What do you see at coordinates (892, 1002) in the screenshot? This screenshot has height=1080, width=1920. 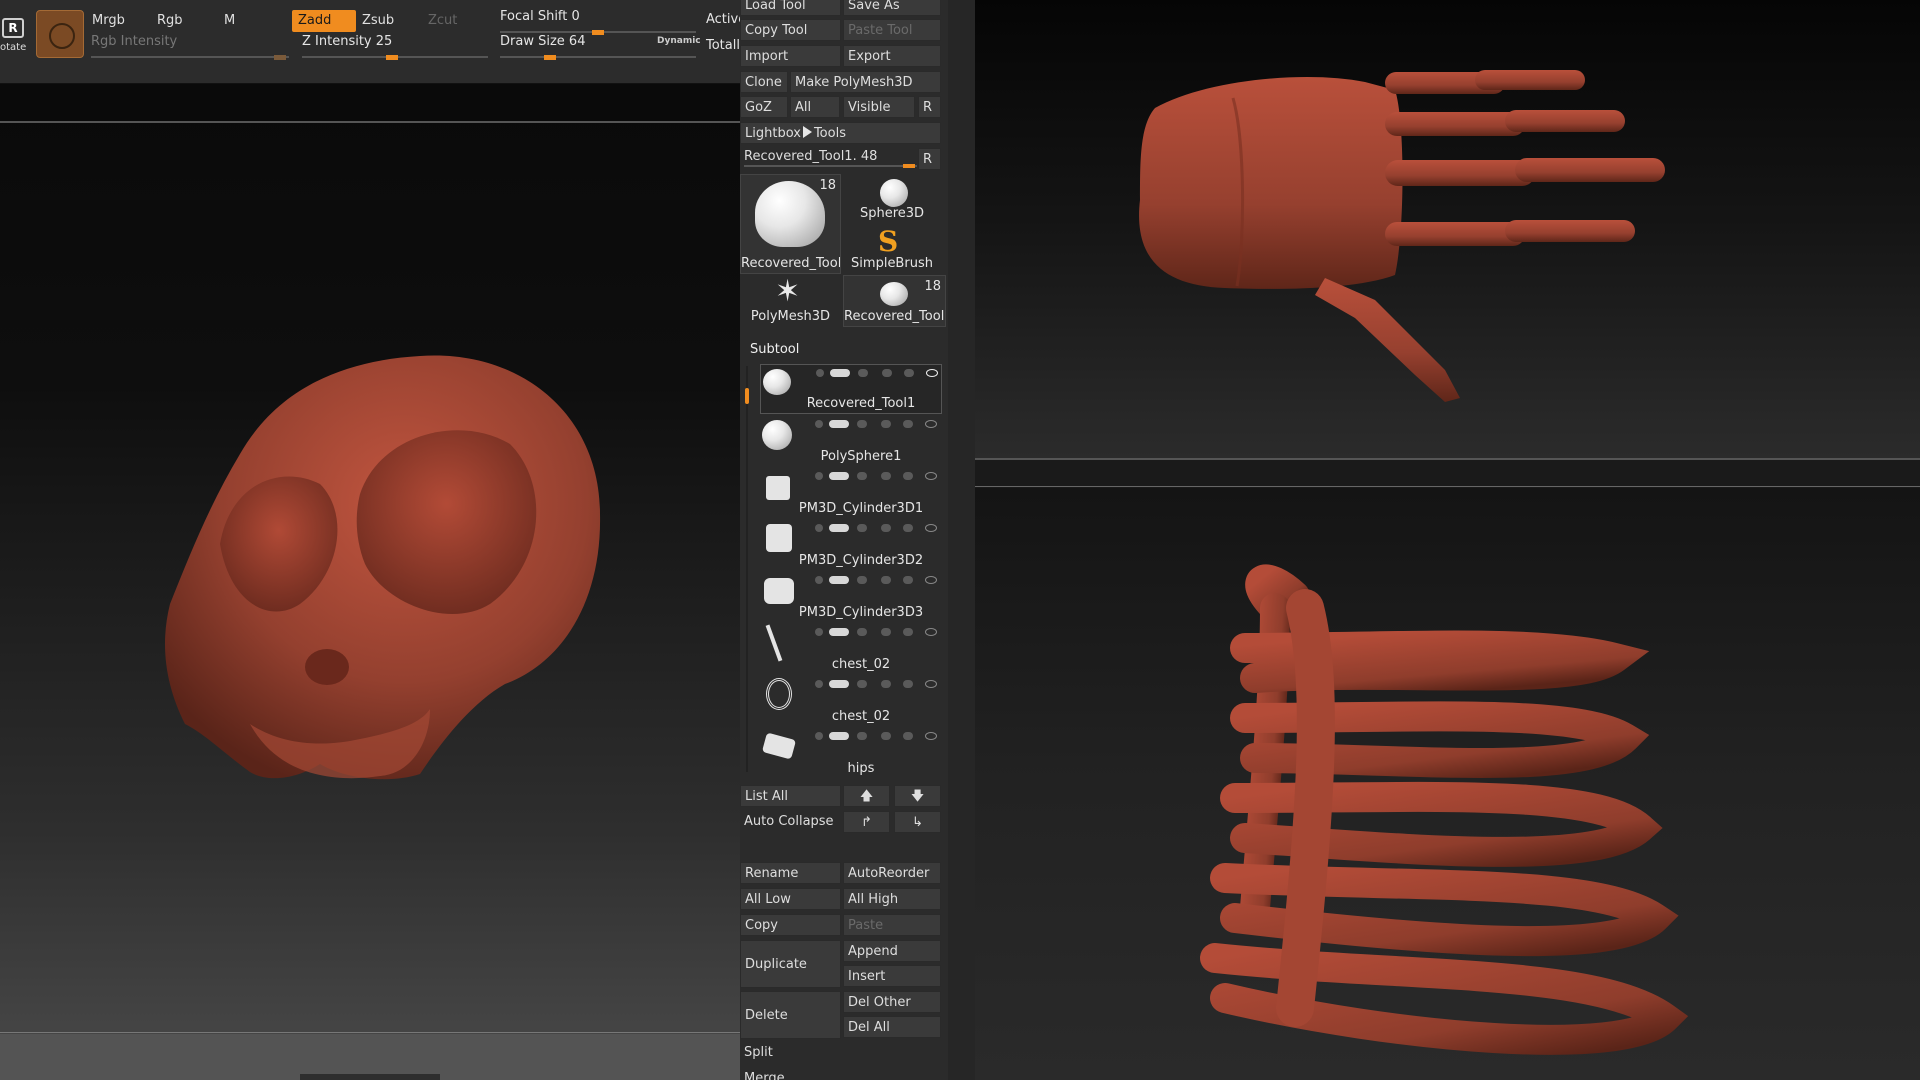 I see `del-other-button: Del Other` at bounding box center [892, 1002].